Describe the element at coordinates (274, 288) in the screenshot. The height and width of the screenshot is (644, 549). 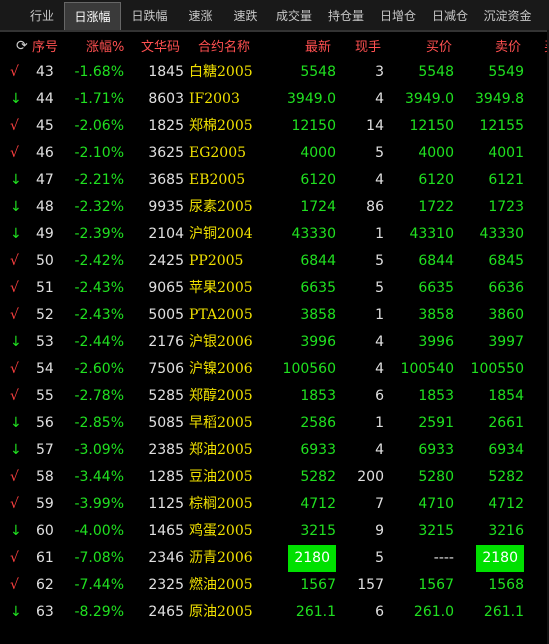
I see `table-row: √ 51 -2.43% 9065 苹果2005 6635 5 6635 6636` at that location.